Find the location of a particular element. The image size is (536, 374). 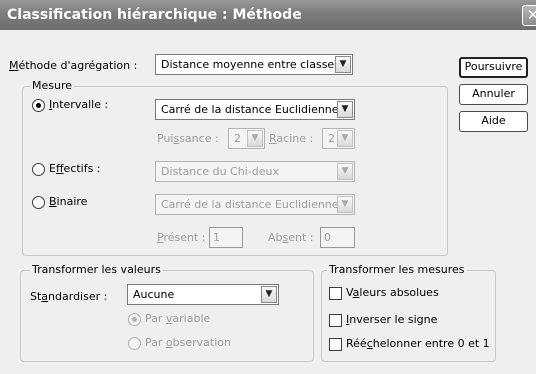

puissance-label: Puissance : is located at coordinates (188, 138).